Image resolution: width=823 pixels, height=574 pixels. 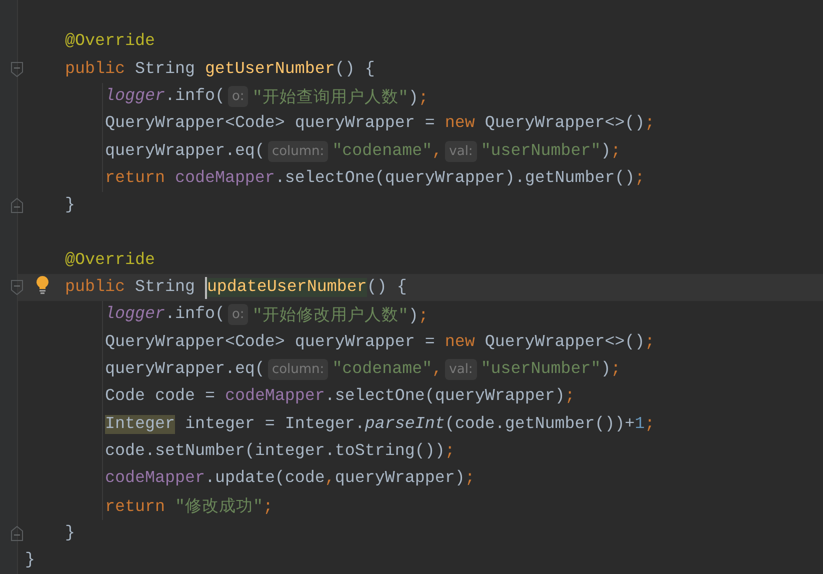 What do you see at coordinates (220, 69) in the screenshot?
I see `code-text: public String getUserNumber() {` at bounding box center [220, 69].